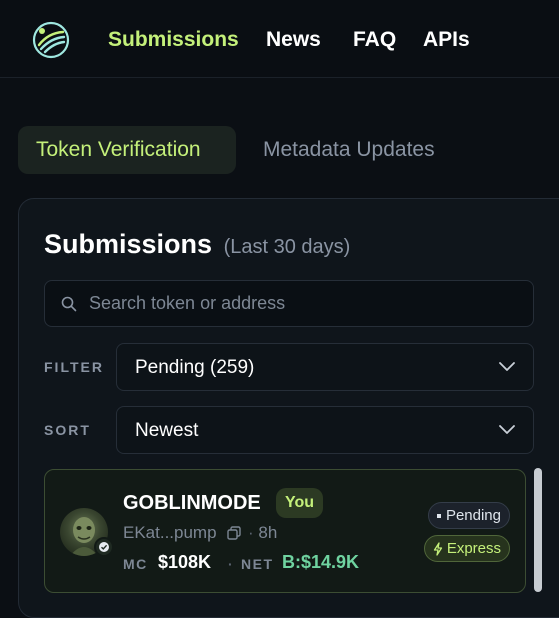 This screenshot has height=618, width=559. Describe the element at coordinates (170, 532) in the screenshot. I see `token-address: EKat...pump` at that location.